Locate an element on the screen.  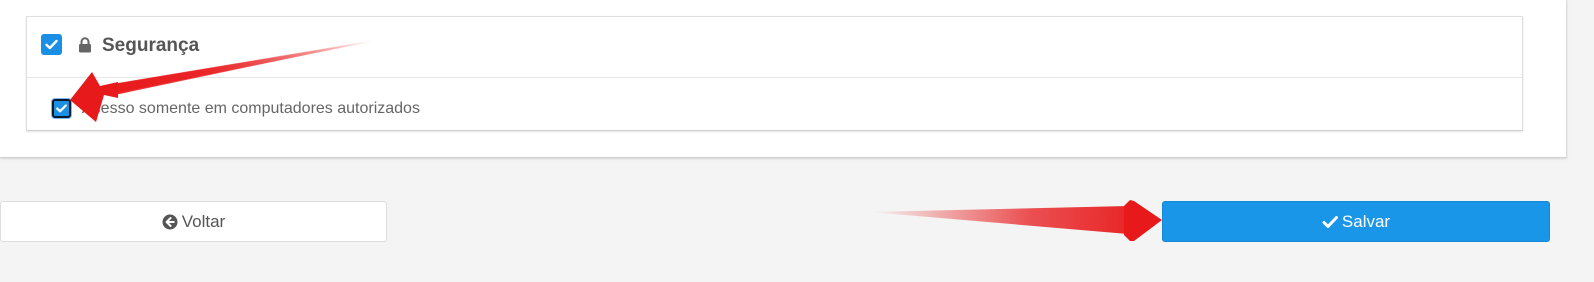
security-card-title: Segurança is located at coordinates (151, 45).